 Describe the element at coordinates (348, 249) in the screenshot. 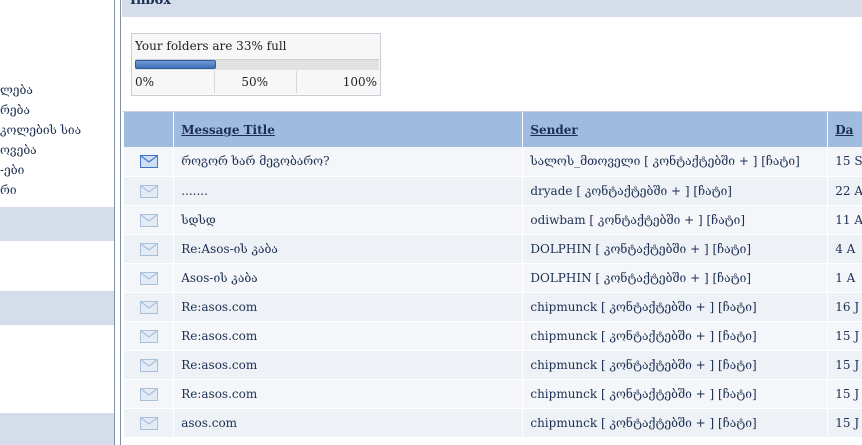

I see `message-title-cell: Re:Asos-ის კაბა` at that location.